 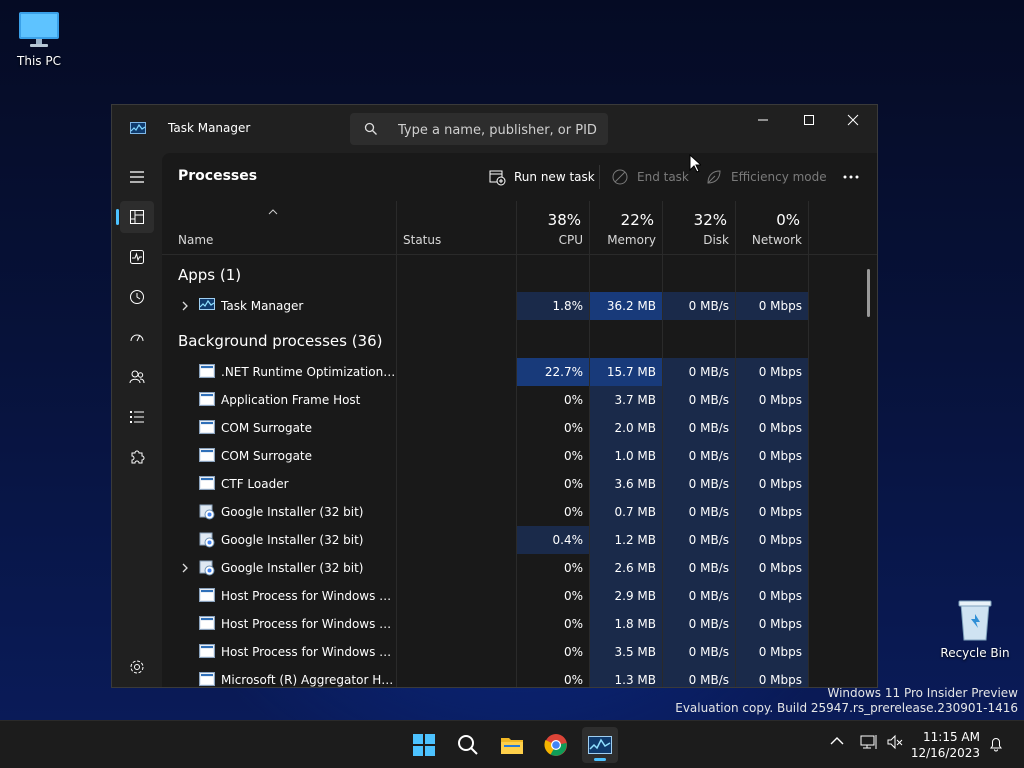 I want to click on maximize-button, so click(x=809, y=120).